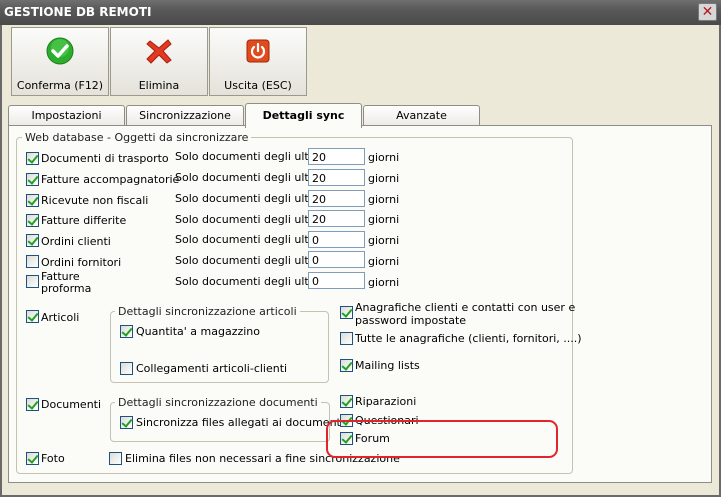 The width and height of the screenshot is (721, 497). What do you see at coordinates (387, 365) in the screenshot?
I see `label-mailing-lists: Mailing lists` at bounding box center [387, 365].